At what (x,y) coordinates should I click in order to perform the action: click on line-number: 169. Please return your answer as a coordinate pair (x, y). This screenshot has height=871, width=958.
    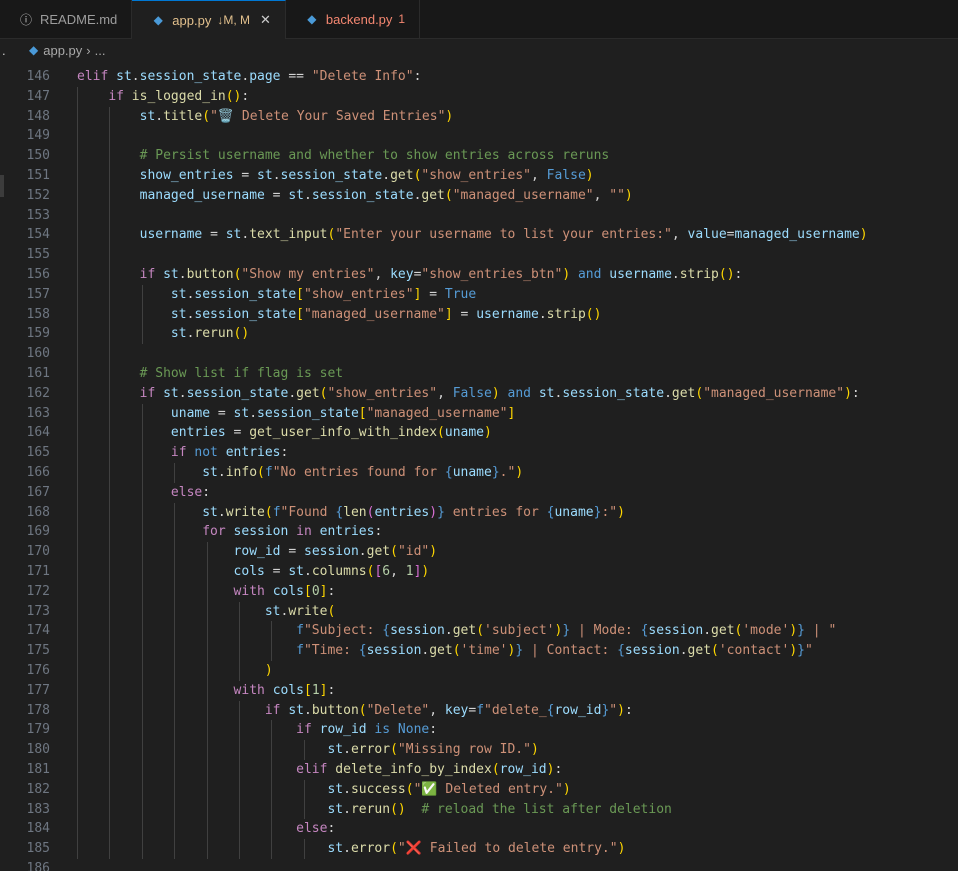
    Looking at the image, I should click on (38, 532).